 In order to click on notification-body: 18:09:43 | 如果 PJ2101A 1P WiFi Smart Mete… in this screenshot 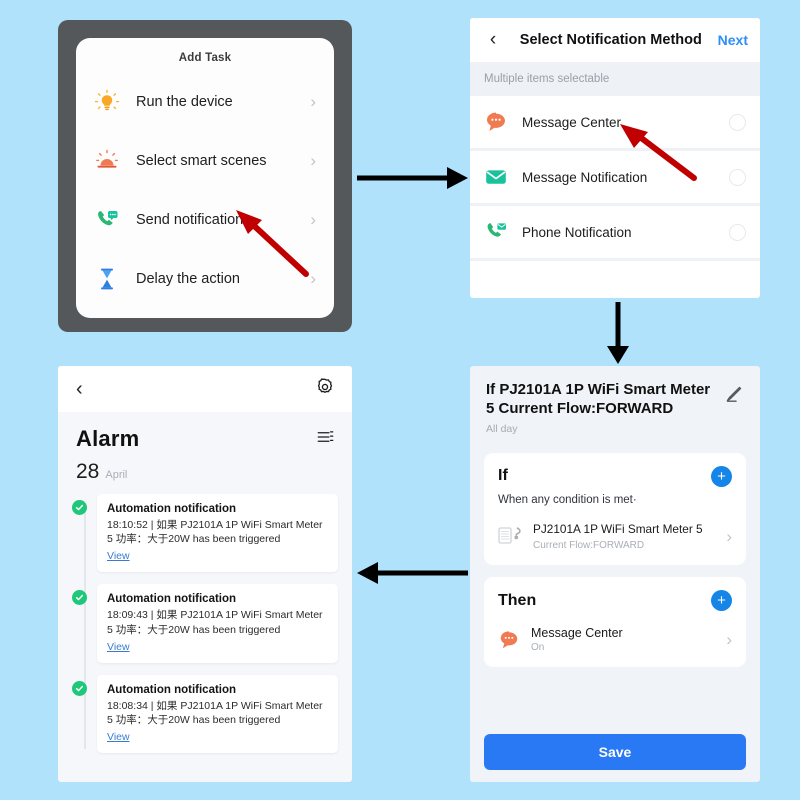, I will do `click(215, 622)`.